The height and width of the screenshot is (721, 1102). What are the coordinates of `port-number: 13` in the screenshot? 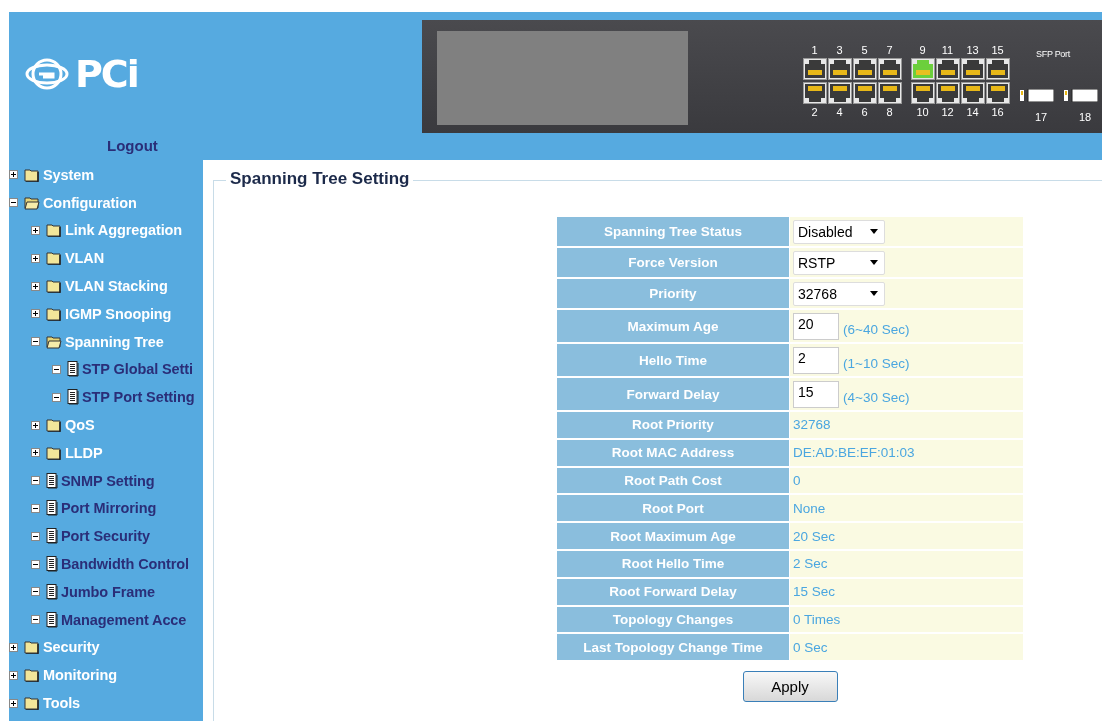 It's located at (972, 50).